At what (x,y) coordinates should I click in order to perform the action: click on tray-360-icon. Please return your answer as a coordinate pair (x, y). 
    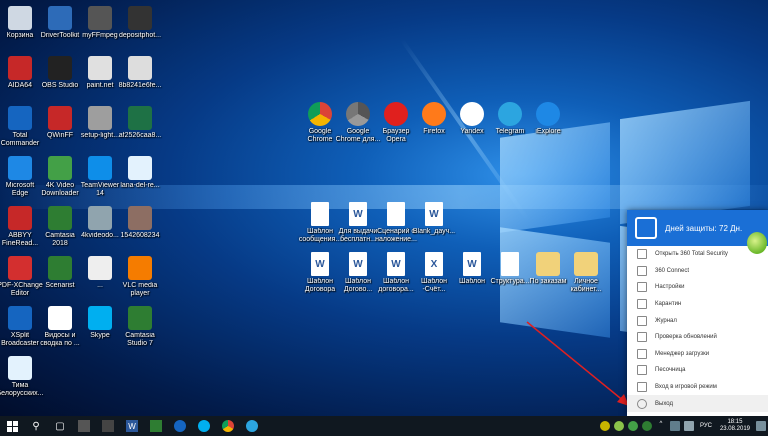
    Looking at the image, I should click on (632, 426).